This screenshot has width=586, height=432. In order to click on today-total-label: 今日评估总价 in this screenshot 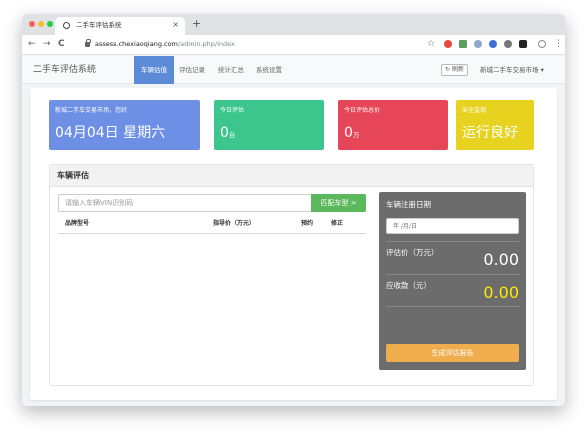, I will do `click(362, 110)`.